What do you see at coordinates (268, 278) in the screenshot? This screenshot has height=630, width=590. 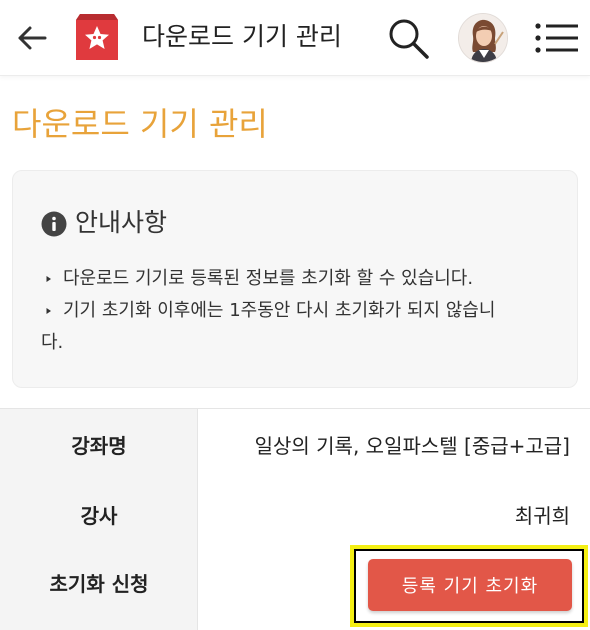 I see `notice-item: 다운로드 기기로 등록된 정보를 초기화 할 수 있습니다.` at bounding box center [268, 278].